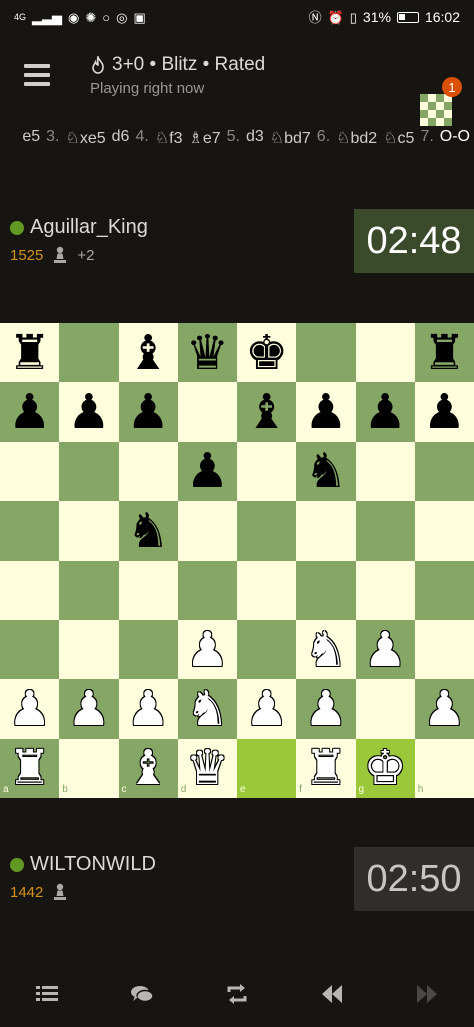  Describe the element at coordinates (233, 136) in the screenshot. I see `move-number: 5.` at that location.